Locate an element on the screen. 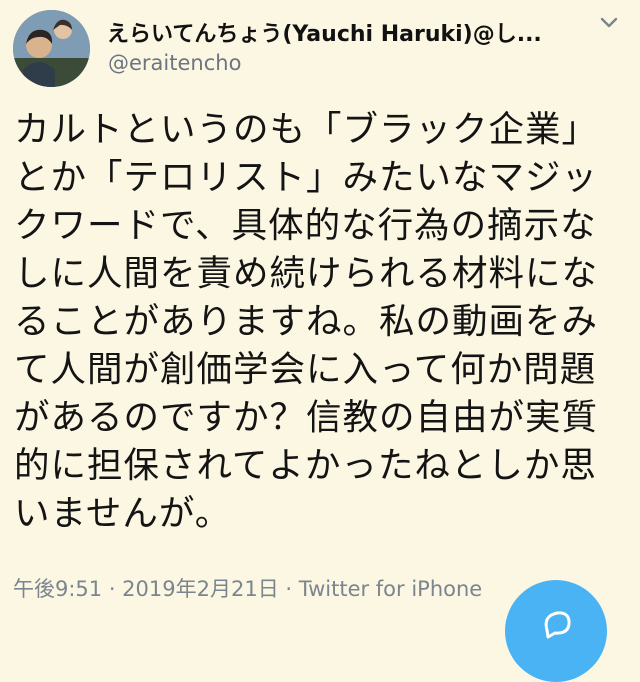 This screenshot has height=682, width=640. author-handle: @eraitencho is located at coordinates (174, 63).